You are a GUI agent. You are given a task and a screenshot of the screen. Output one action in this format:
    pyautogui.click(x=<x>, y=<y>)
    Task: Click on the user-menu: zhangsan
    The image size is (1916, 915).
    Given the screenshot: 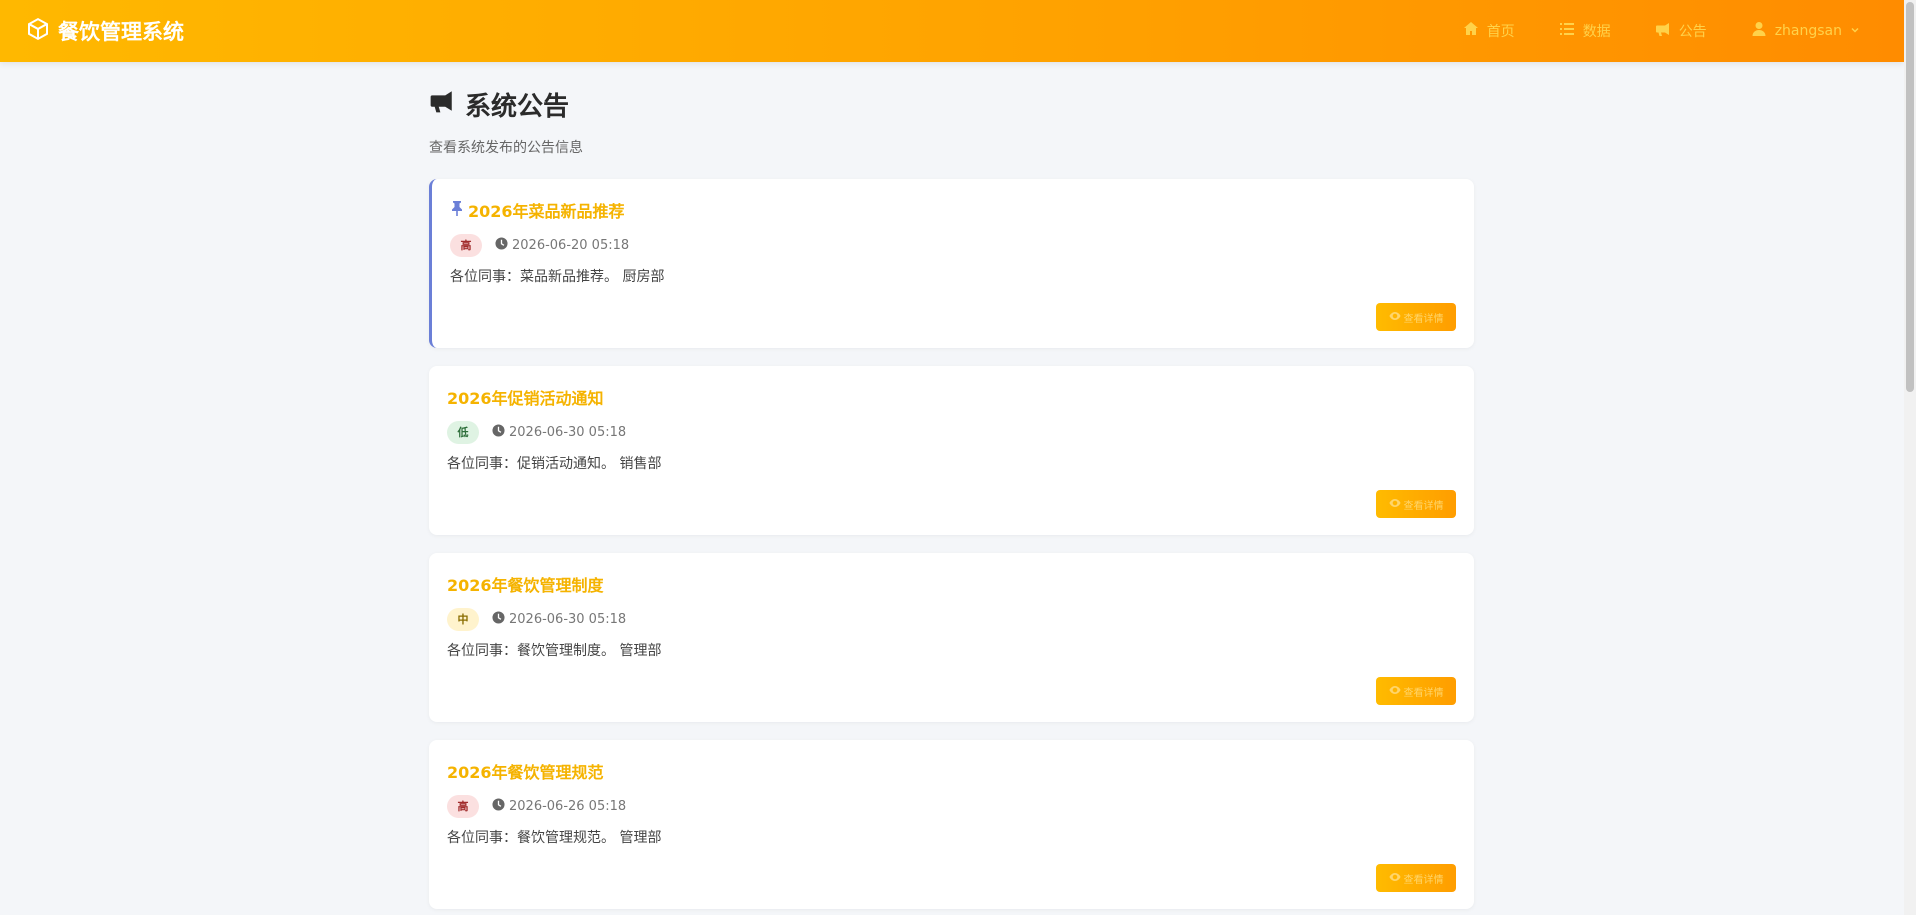 What is the action you would take?
    pyautogui.click(x=1805, y=31)
    